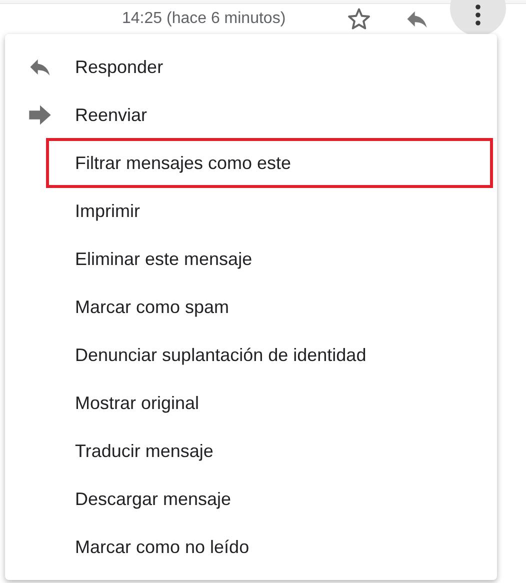 The height and width of the screenshot is (583, 526). What do you see at coordinates (359, 19) in the screenshot?
I see `star-icon` at bounding box center [359, 19].